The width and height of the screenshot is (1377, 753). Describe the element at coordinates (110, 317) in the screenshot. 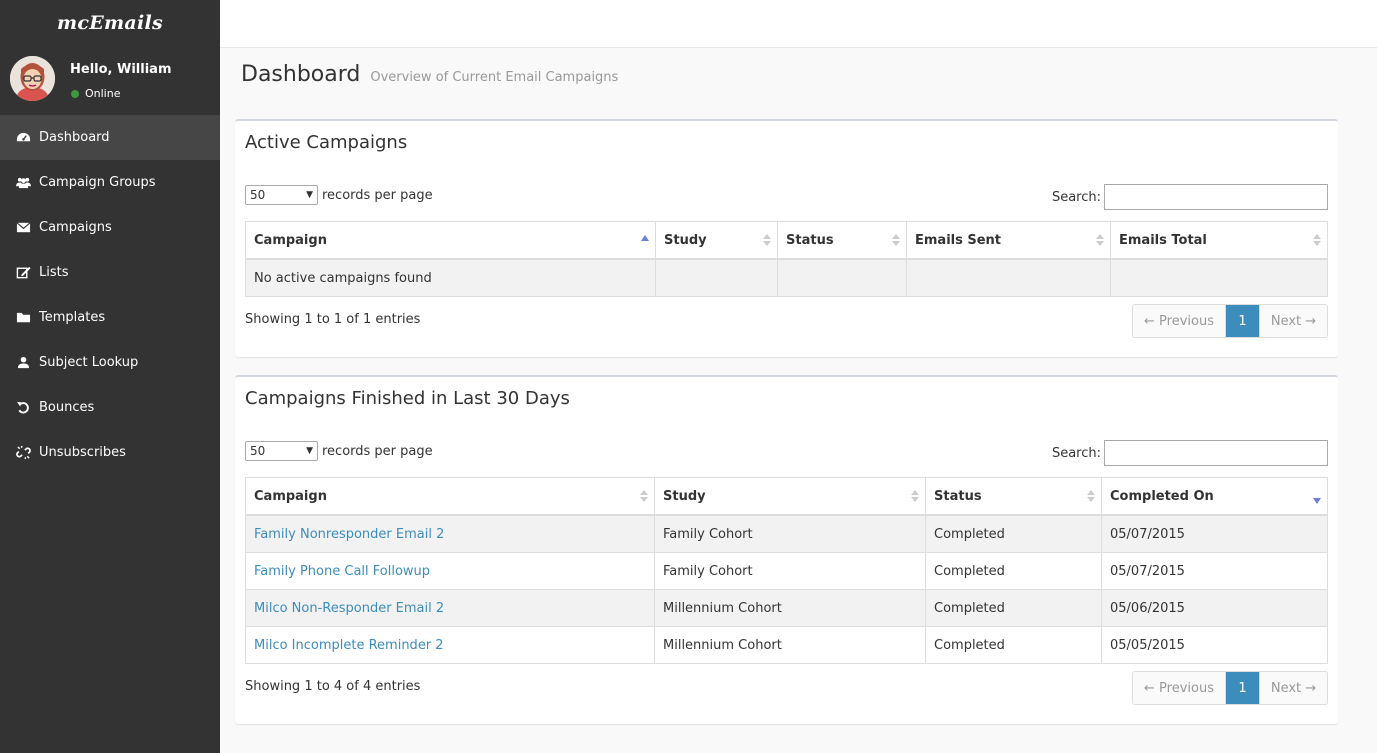

I see `sidebar-item-templates: Templates` at that location.